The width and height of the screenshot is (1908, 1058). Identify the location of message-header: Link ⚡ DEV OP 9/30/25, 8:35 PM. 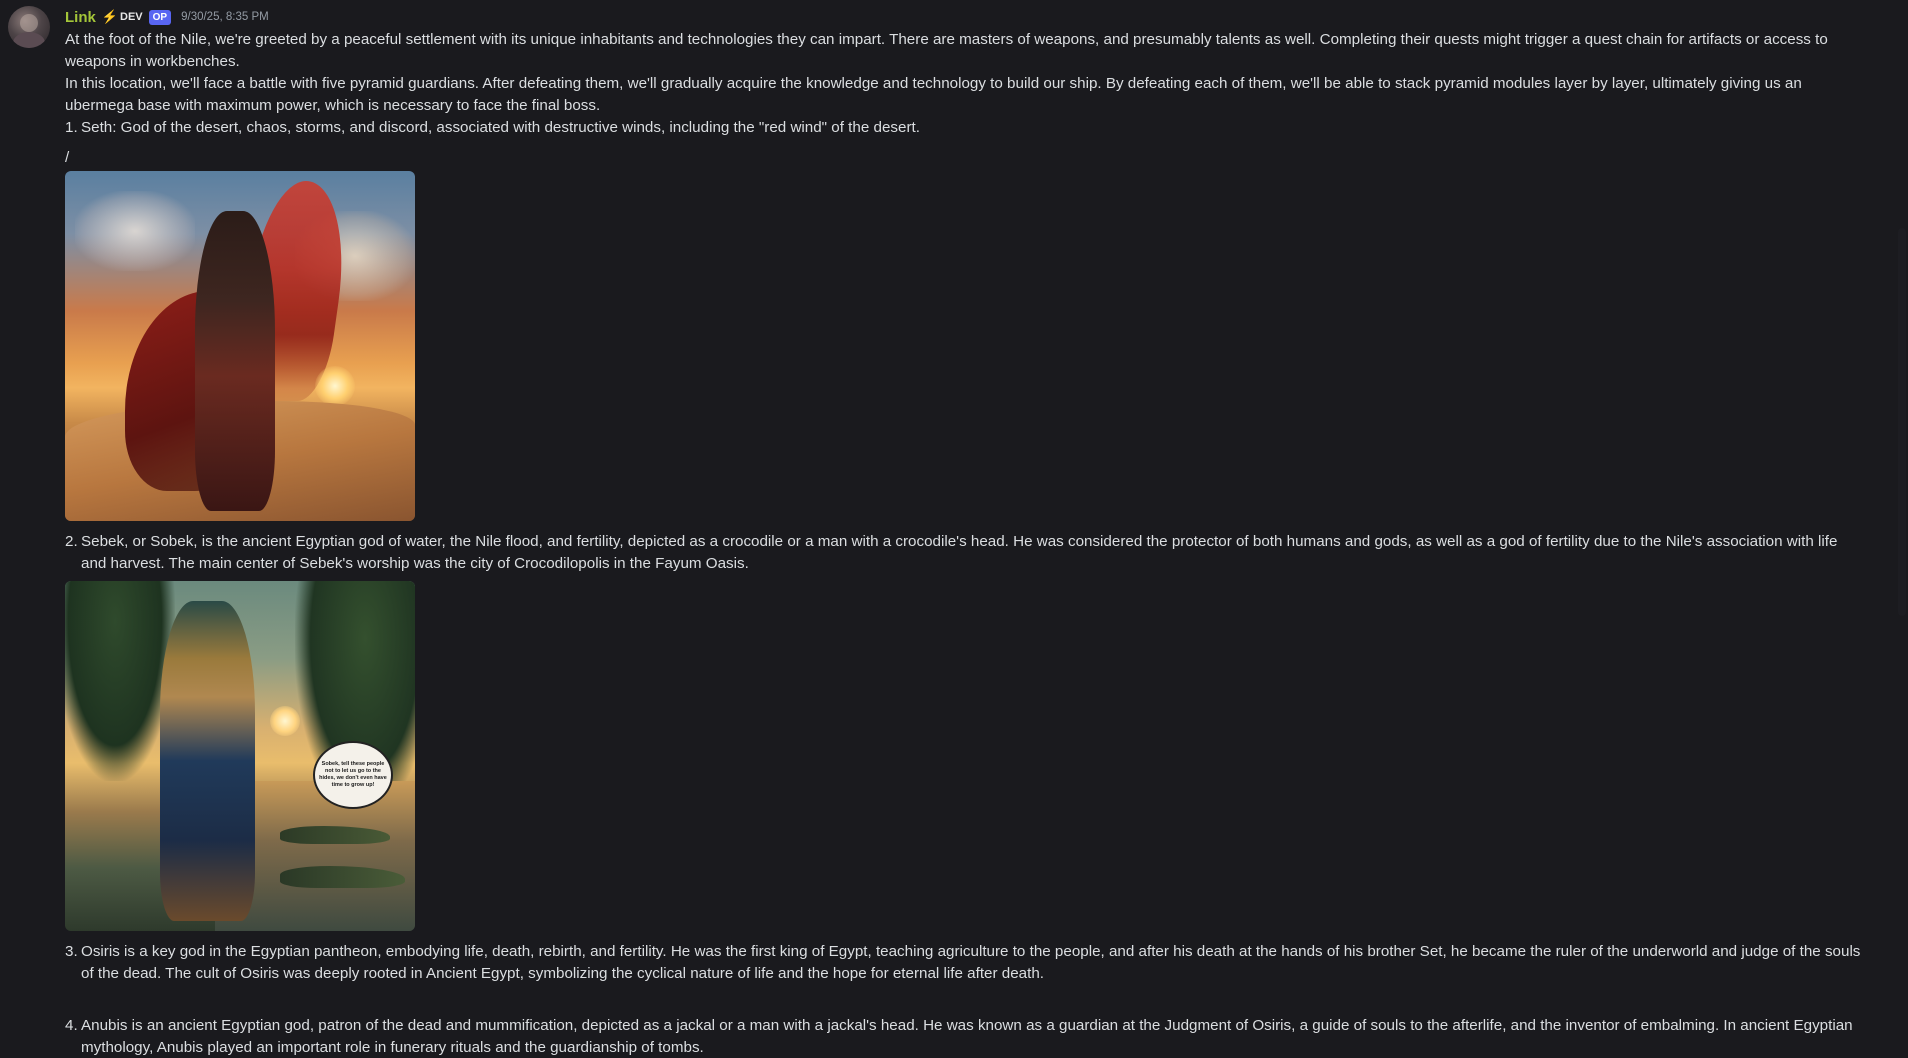
(167, 17).